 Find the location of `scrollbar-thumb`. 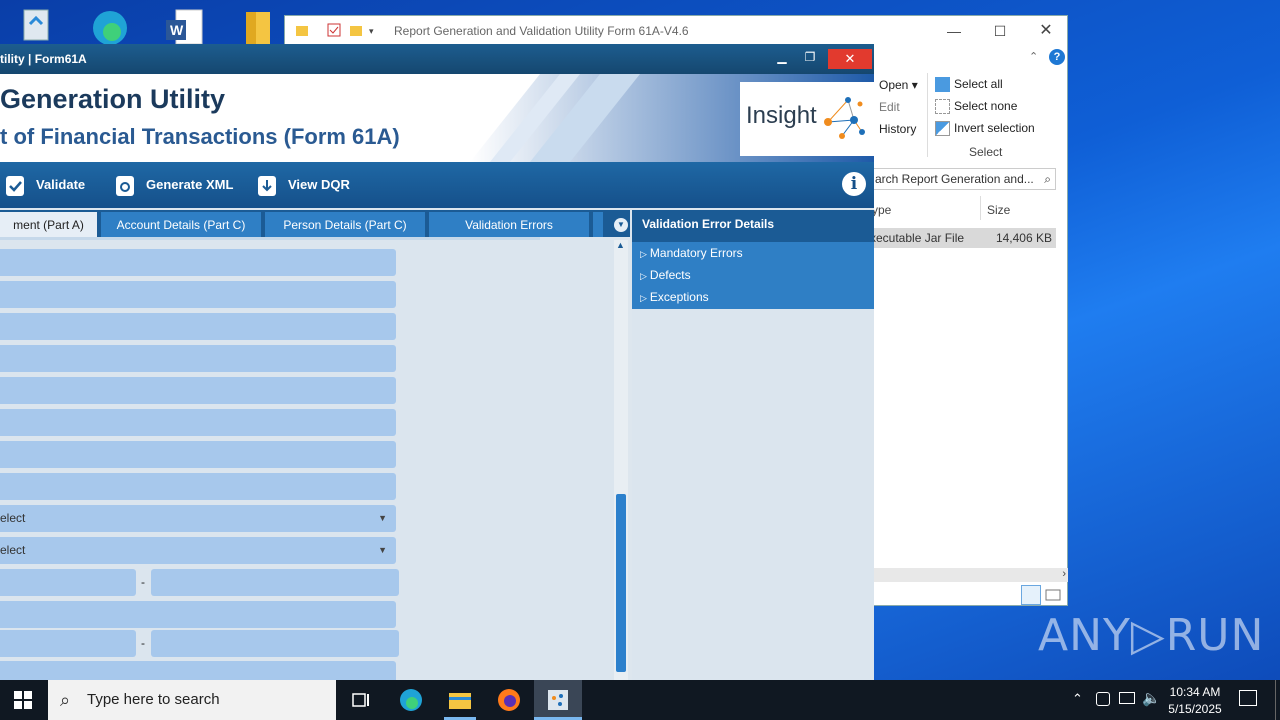

scrollbar-thumb is located at coordinates (621, 583).